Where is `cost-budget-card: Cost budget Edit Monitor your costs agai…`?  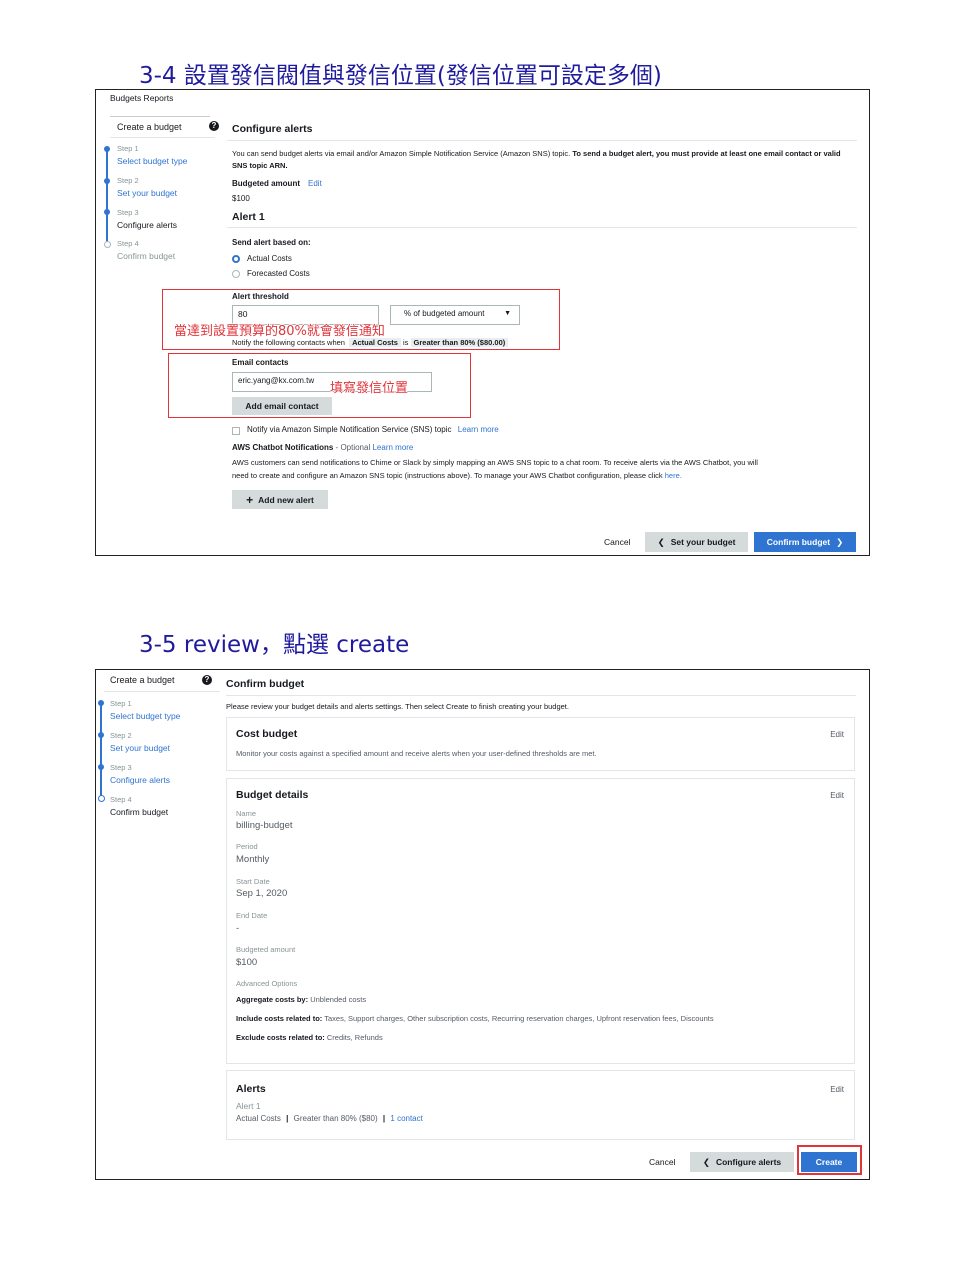
cost-budget-card: Cost budget Edit Monitor your costs agai… is located at coordinates (540, 744).